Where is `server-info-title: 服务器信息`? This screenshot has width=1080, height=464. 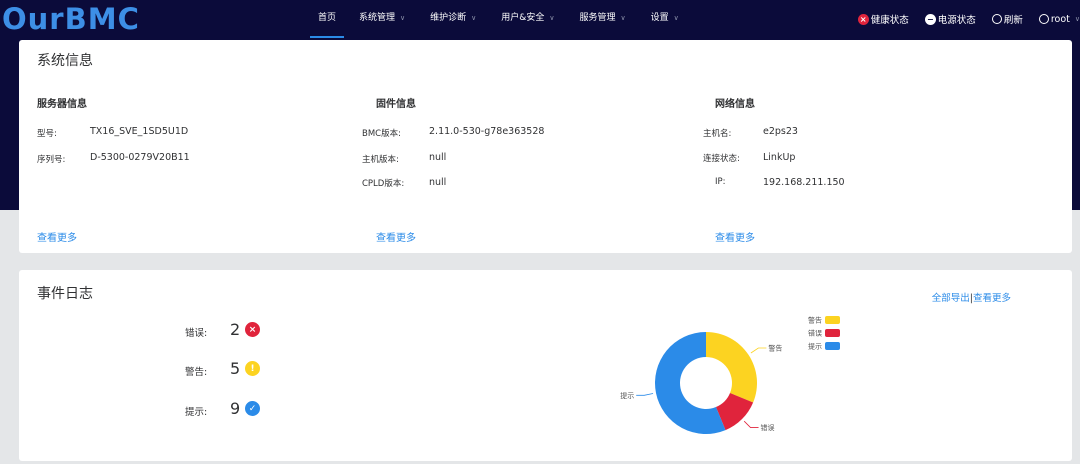
server-info-title: 服务器信息 is located at coordinates (62, 104).